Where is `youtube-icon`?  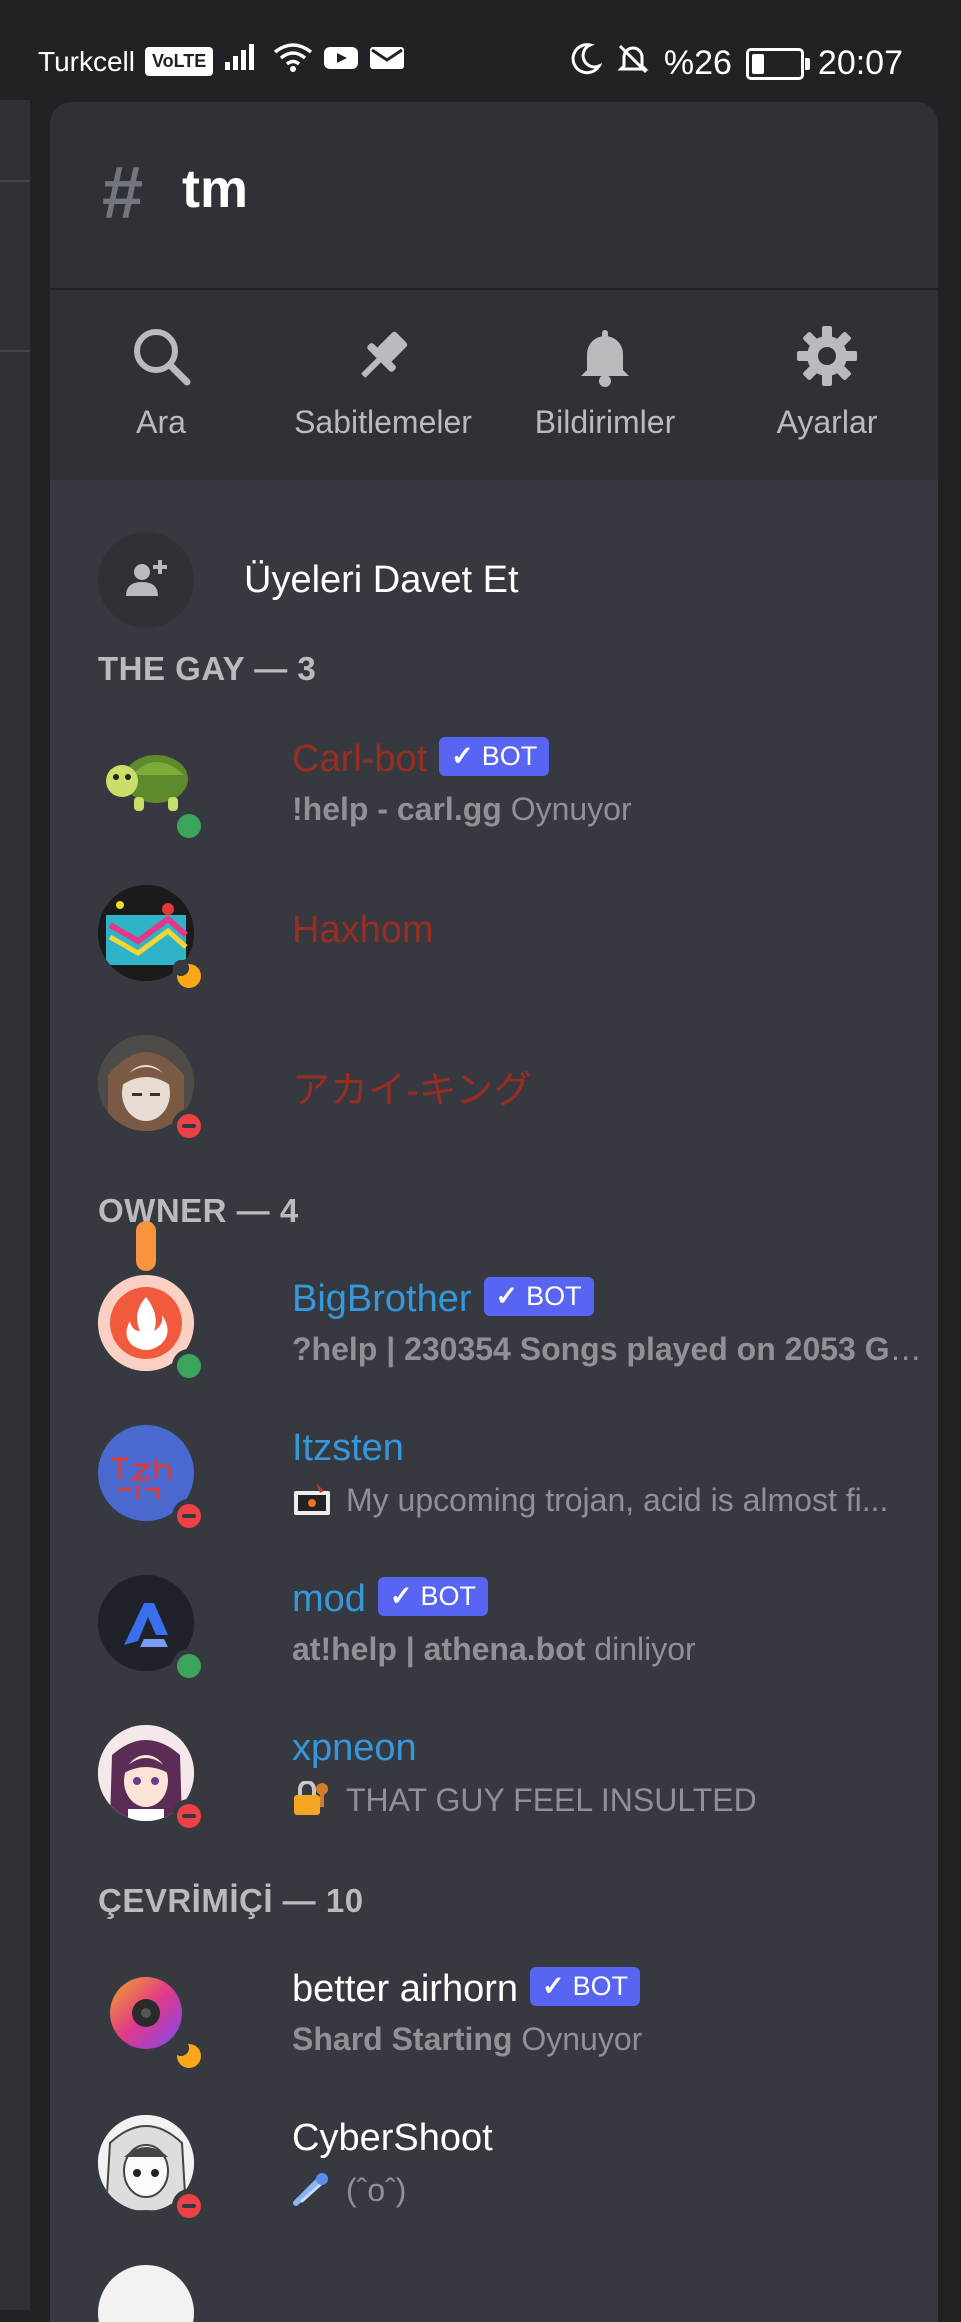 youtube-icon is located at coordinates (341, 61).